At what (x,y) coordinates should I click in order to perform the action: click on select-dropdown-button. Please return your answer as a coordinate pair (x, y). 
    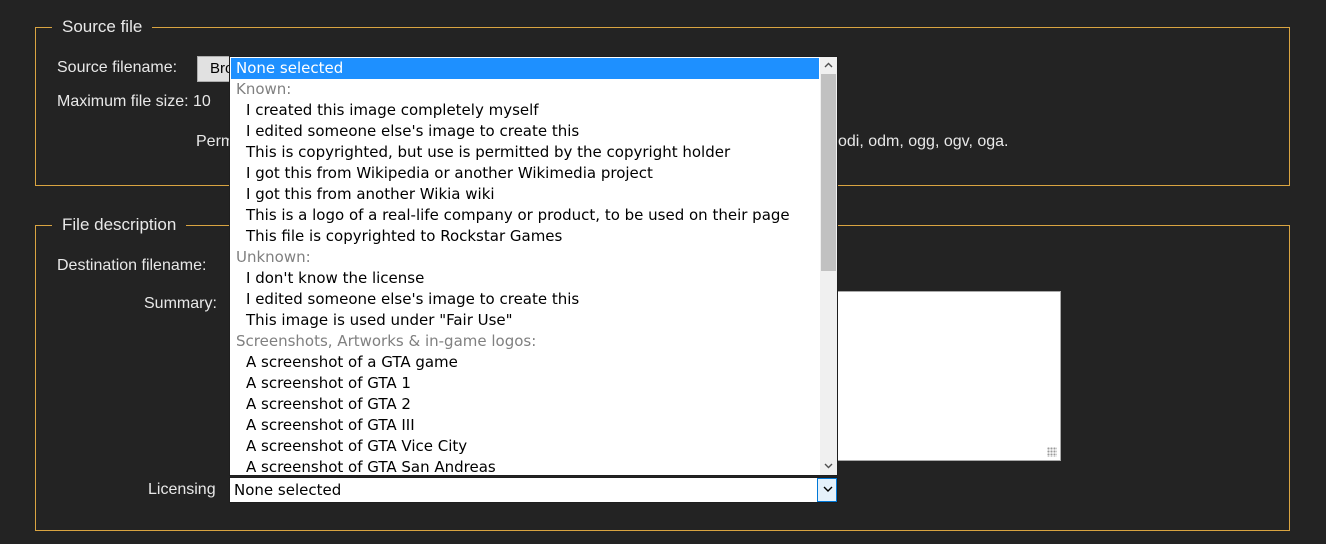
    Looking at the image, I should click on (827, 490).